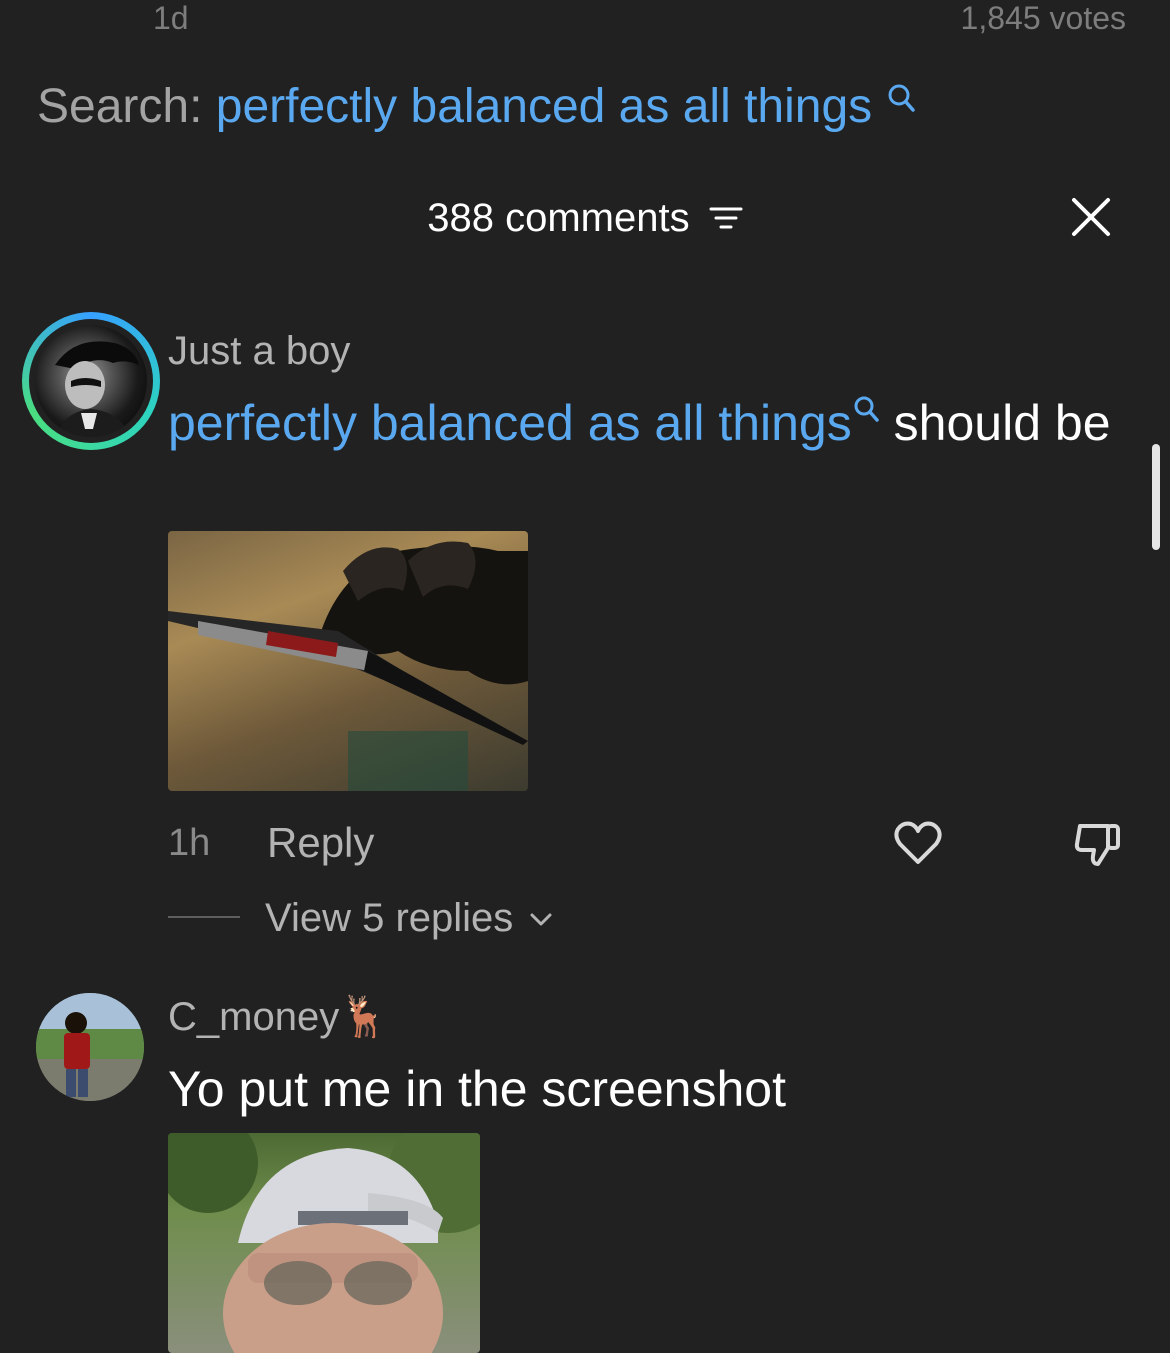 The width and height of the screenshot is (1170, 1353). I want to click on comment-body-text: should be, so click(1002, 423).